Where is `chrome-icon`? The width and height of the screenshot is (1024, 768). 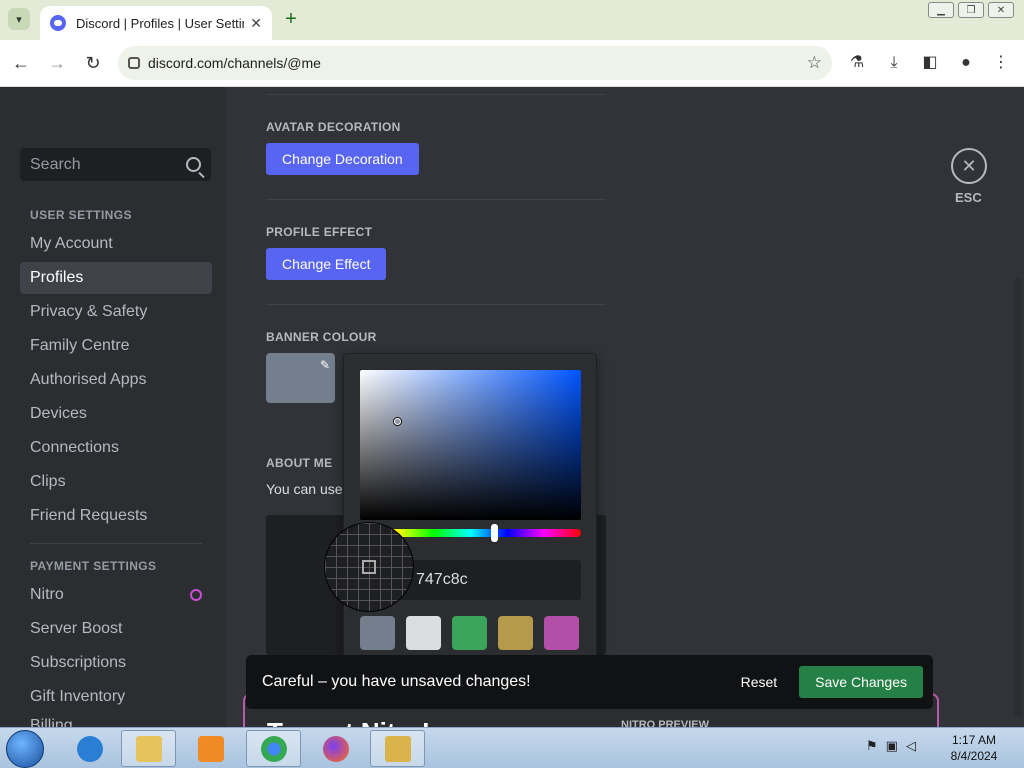 chrome-icon is located at coordinates (273, 748).